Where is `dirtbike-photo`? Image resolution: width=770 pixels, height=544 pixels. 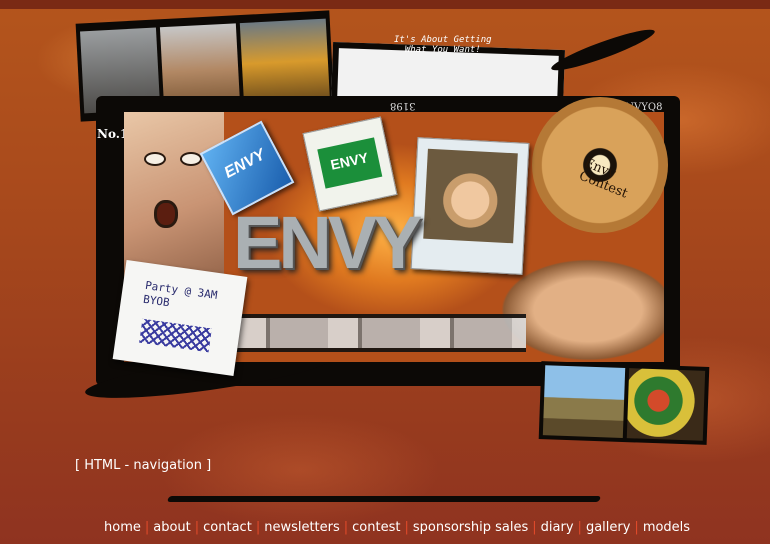
dirtbike-photo is located at coordinates (666, 404).